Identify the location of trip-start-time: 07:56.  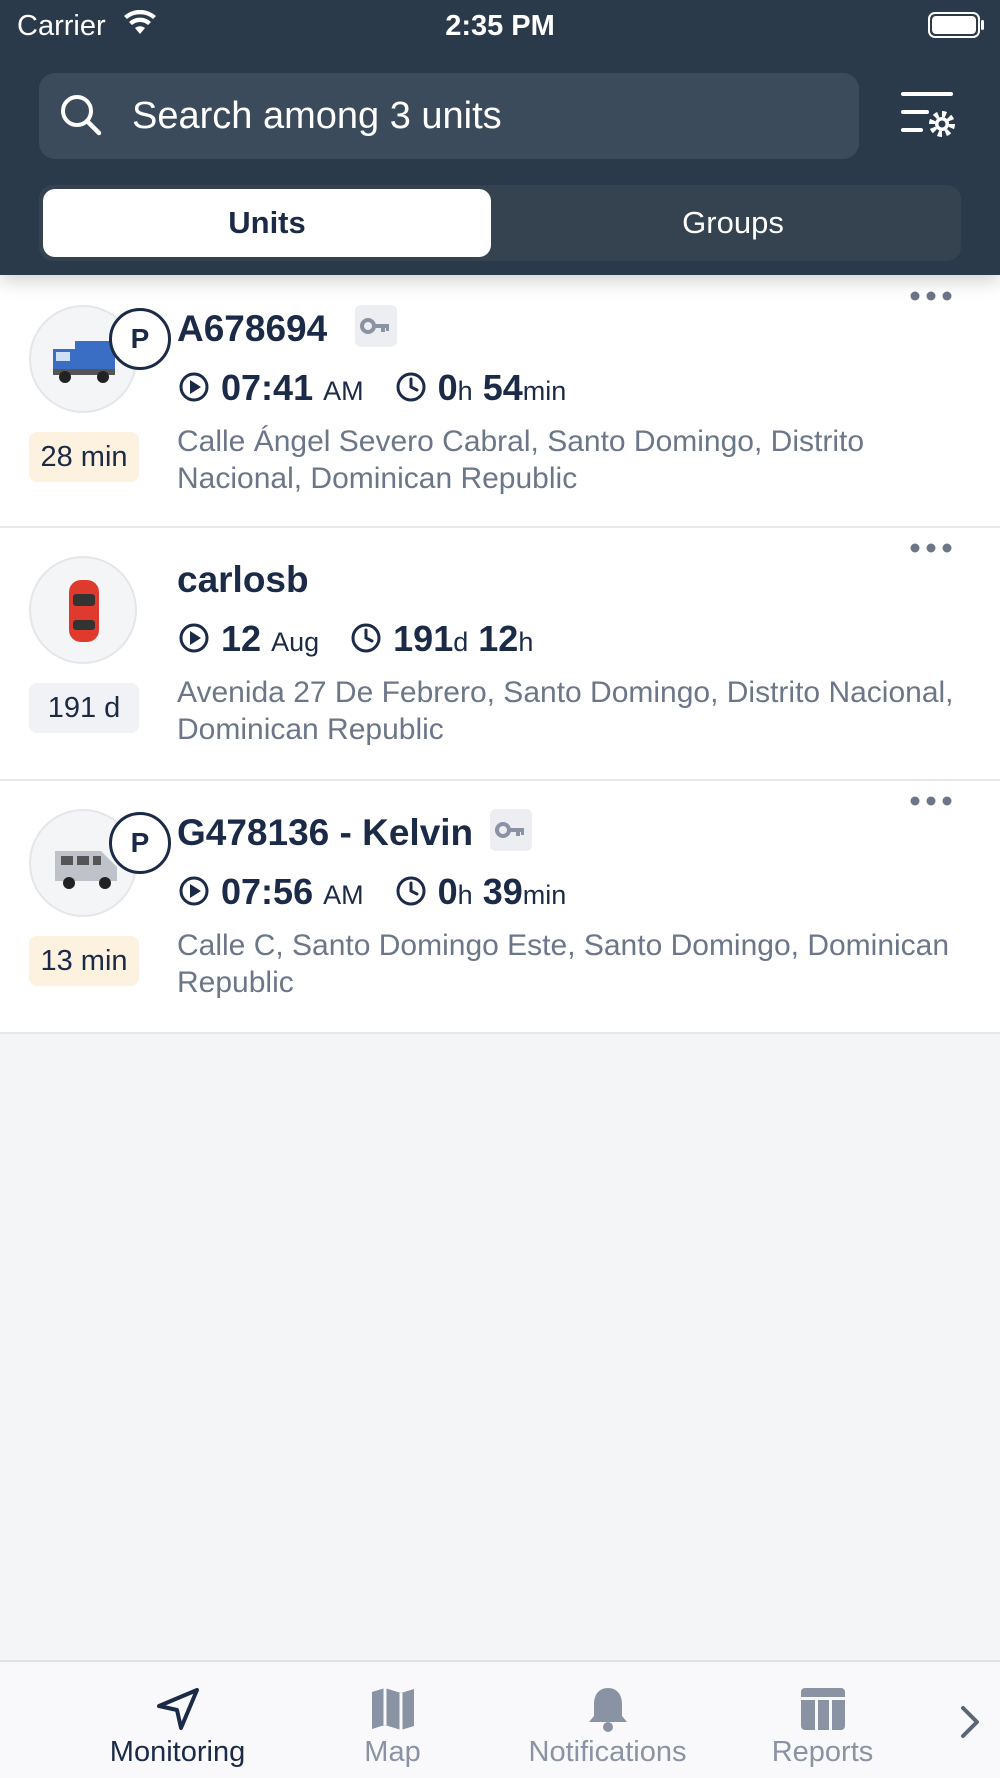
(267, 891).